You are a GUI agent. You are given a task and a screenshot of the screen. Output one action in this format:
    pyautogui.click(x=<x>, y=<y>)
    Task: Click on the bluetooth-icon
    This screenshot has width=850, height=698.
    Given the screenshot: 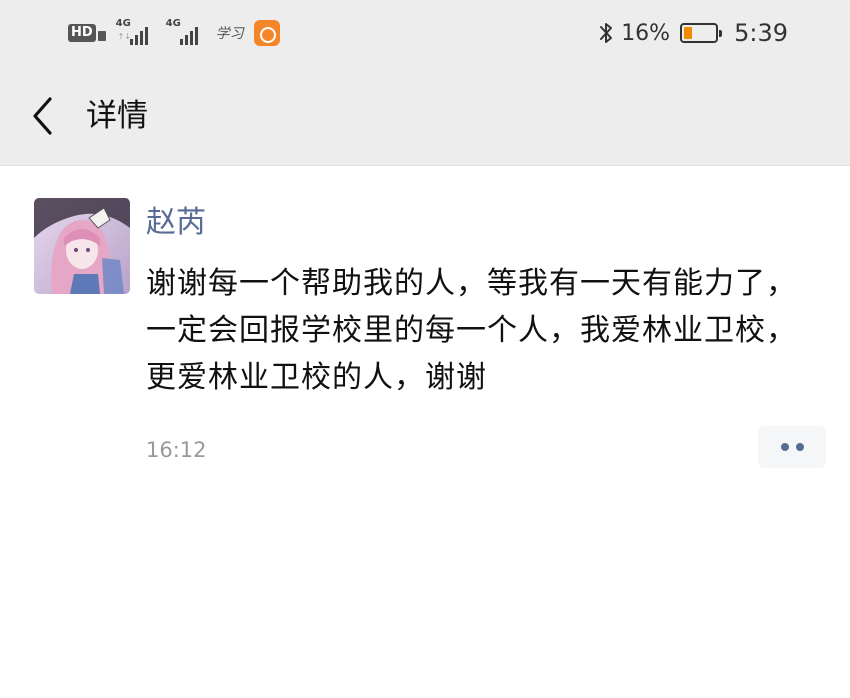 What is the action you would take?
    pyautogui.click(x=606, y=33)
    